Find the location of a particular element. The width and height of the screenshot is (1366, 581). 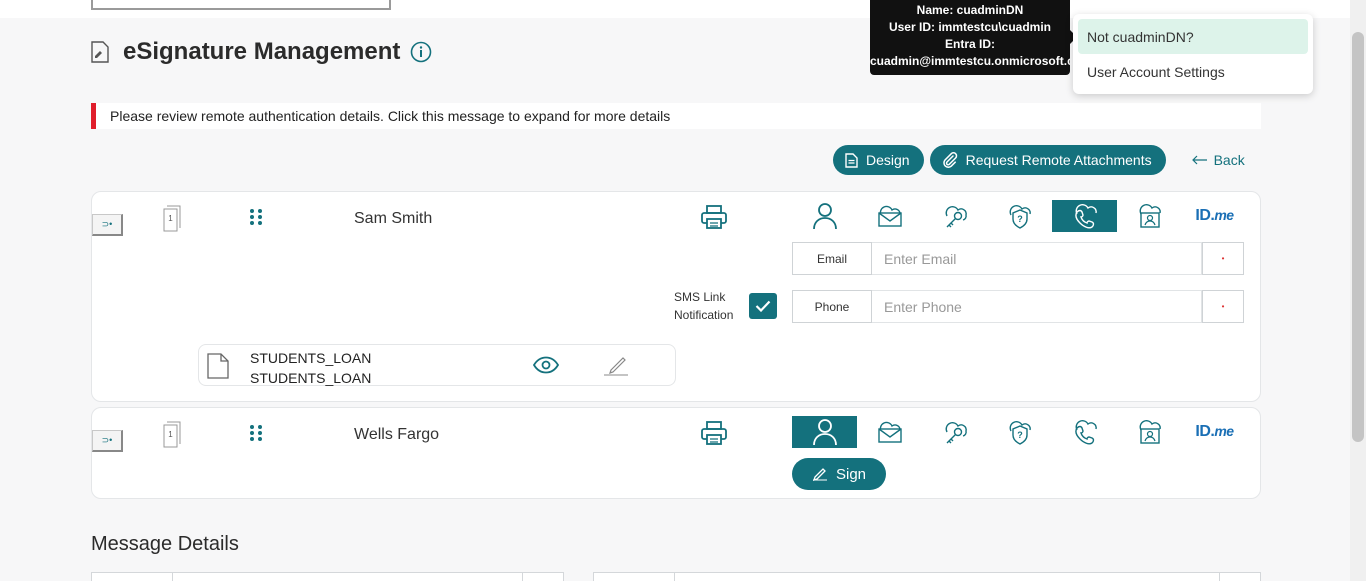

sms-notification-checkbox is located at coordinates (763, 306).